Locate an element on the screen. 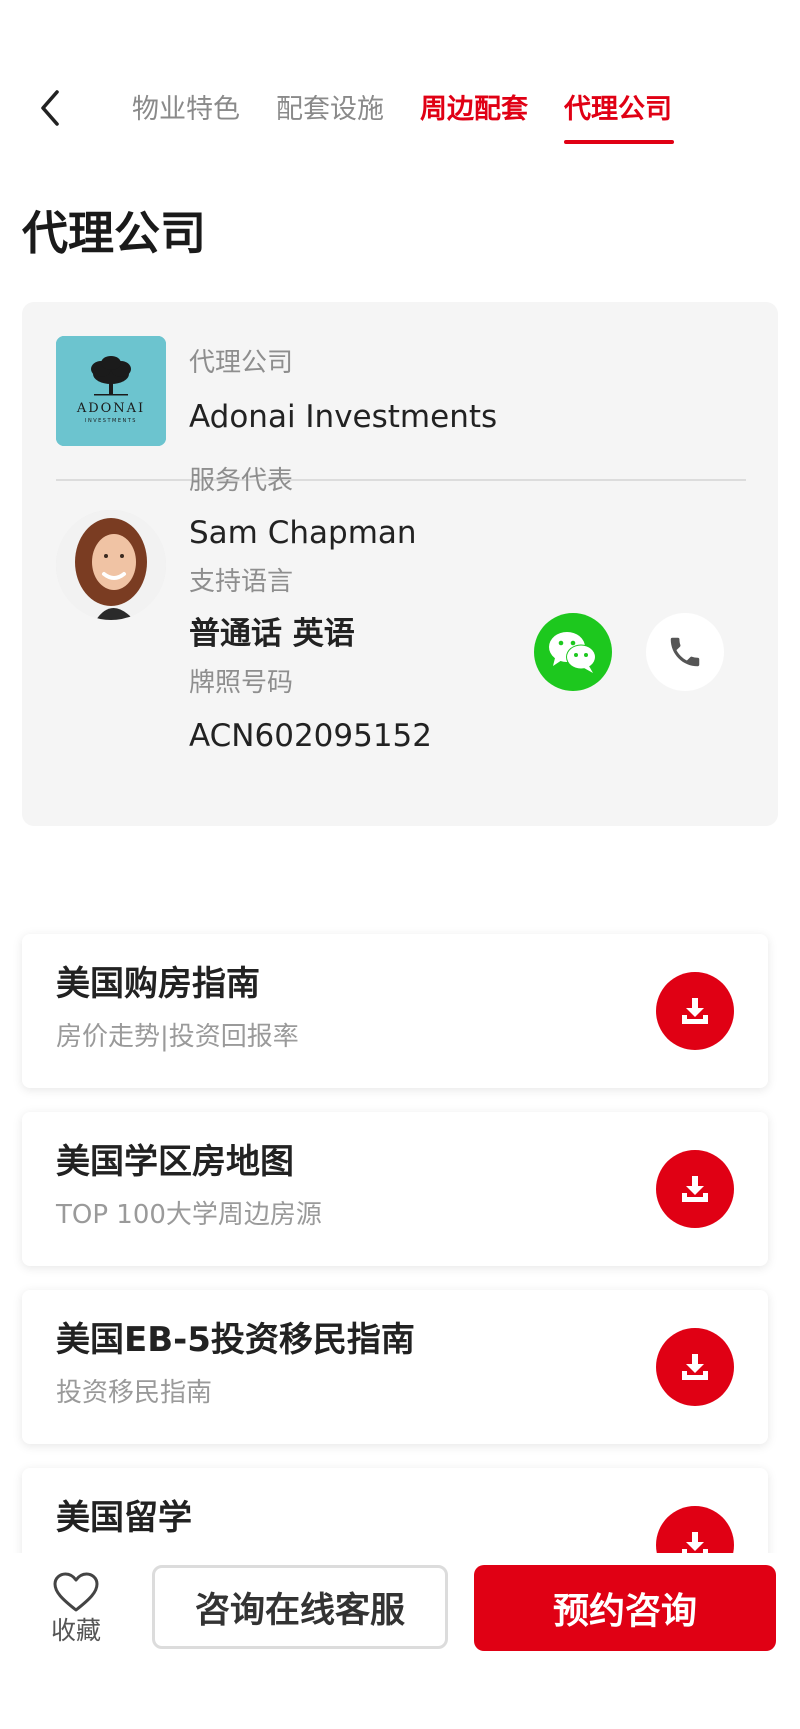 Image resolution: width=800 pixels, height=1729 pixels. person-avatar-icon is located at coordinates (111, 565).